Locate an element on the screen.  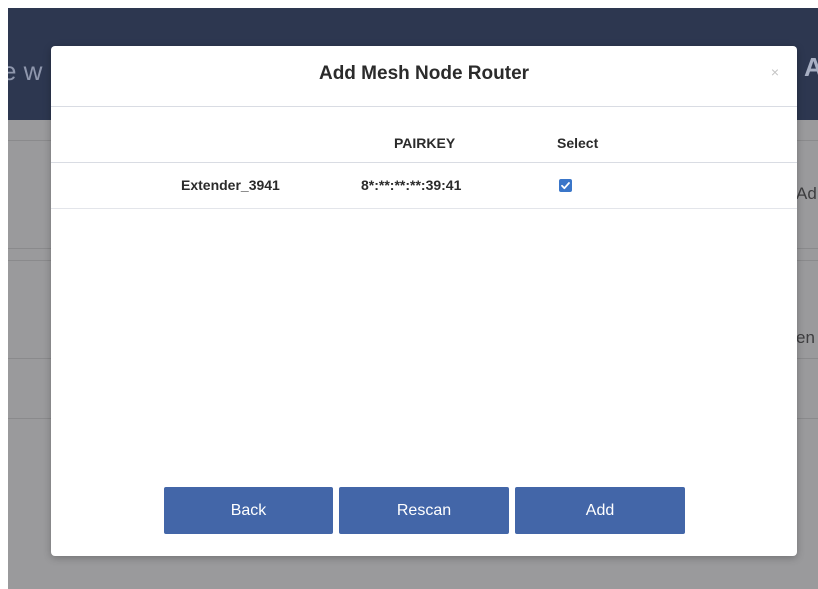
column-header-select: Select is located at coordinates (578, 143).